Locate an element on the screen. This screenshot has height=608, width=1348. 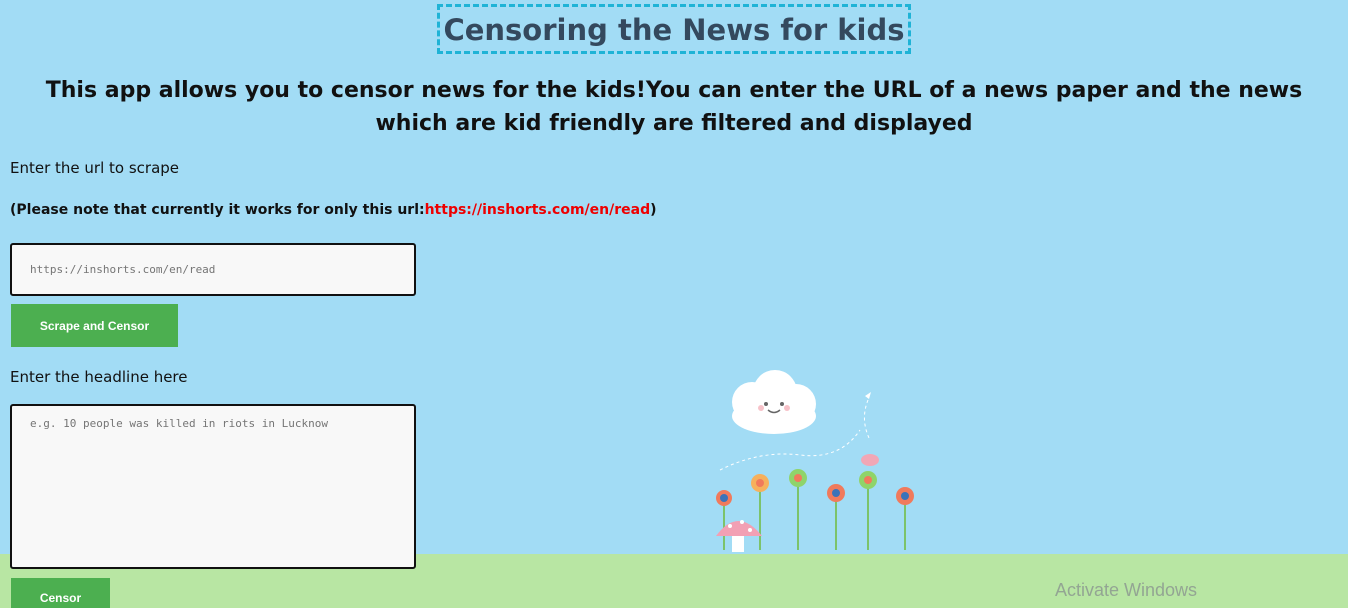
url-label: Enter the url to scrape is located at coordinates (95, 168).